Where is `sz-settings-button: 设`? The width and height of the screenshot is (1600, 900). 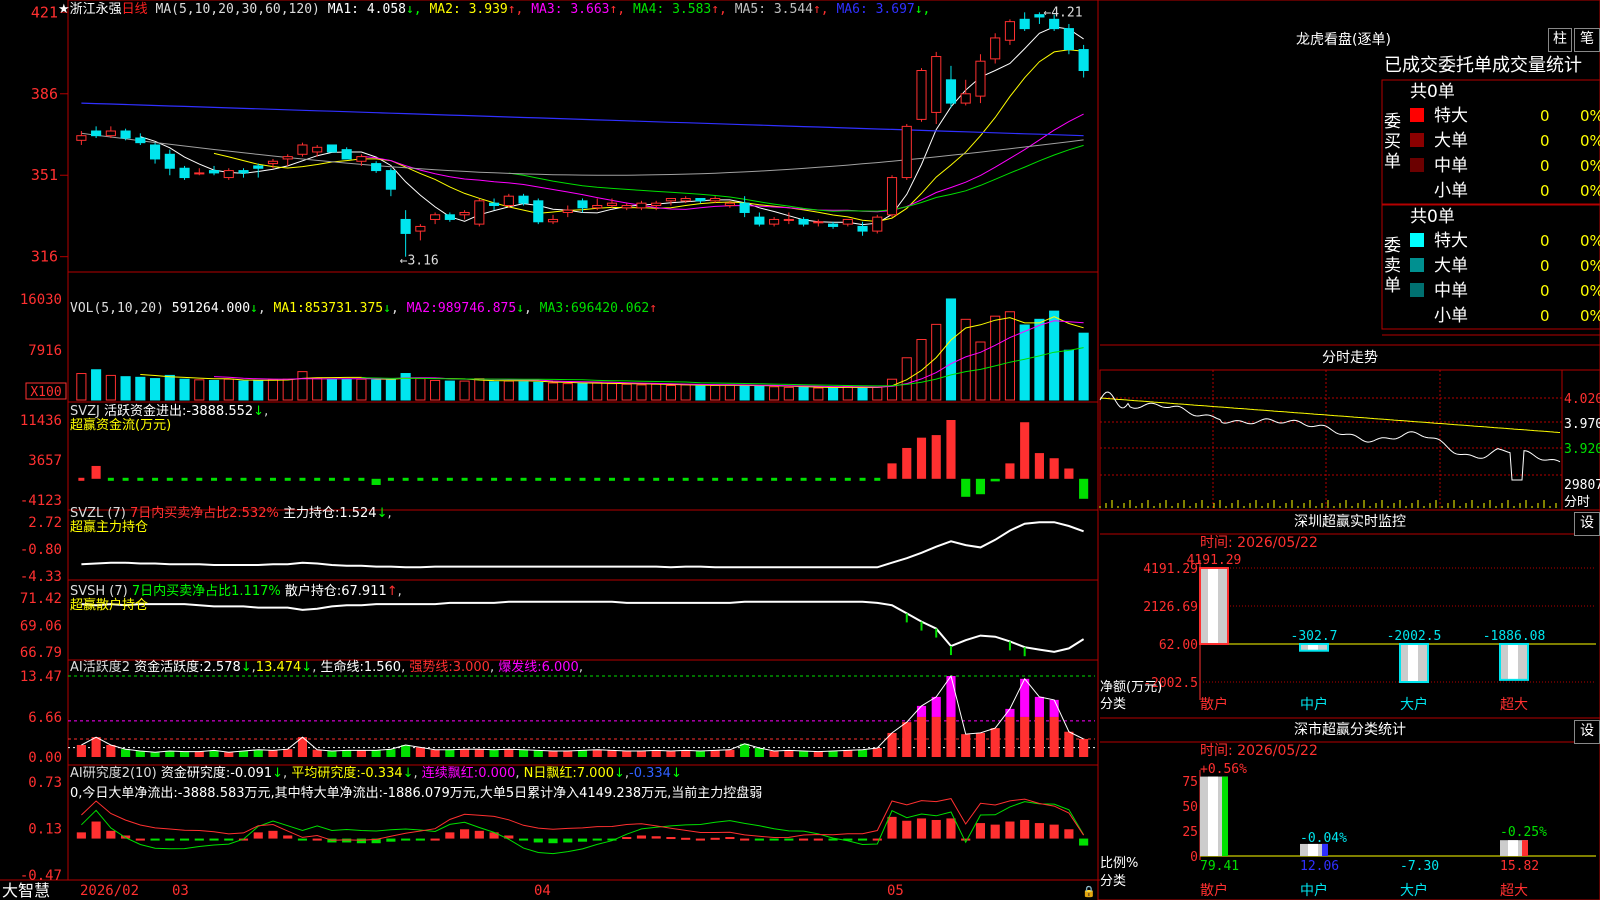
sz-settings-button: 设 is located at coordinates (1587, 524).